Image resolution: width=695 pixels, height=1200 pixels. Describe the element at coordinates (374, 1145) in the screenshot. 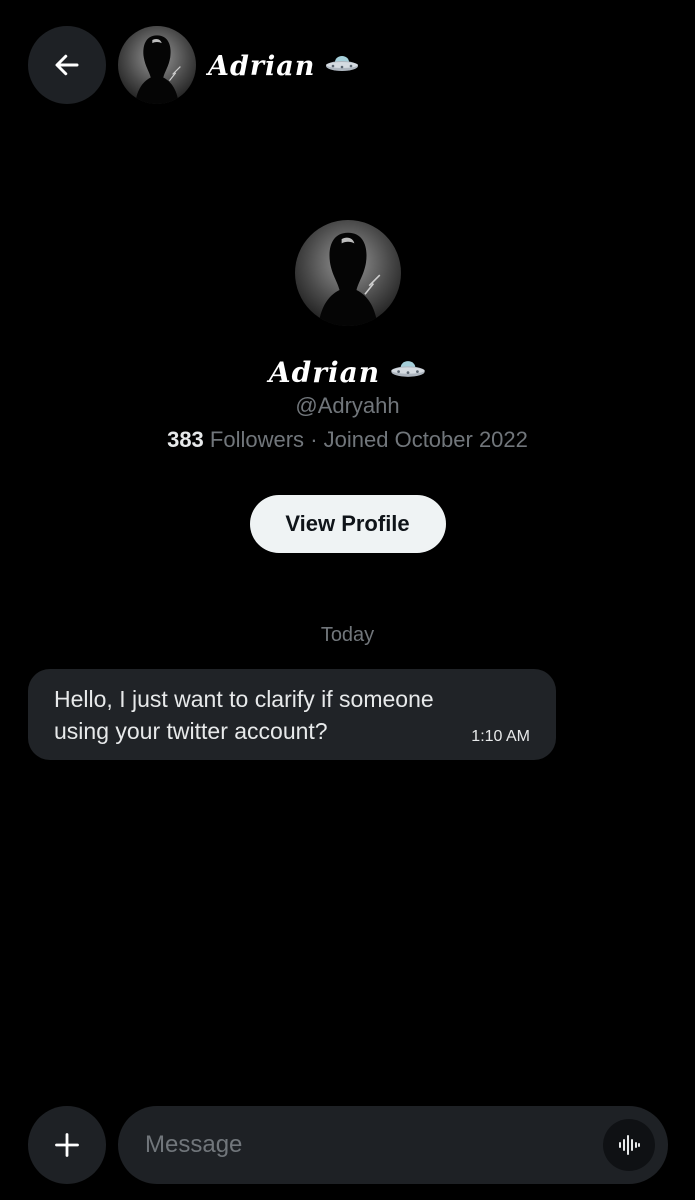

I see `message-input` at that location.